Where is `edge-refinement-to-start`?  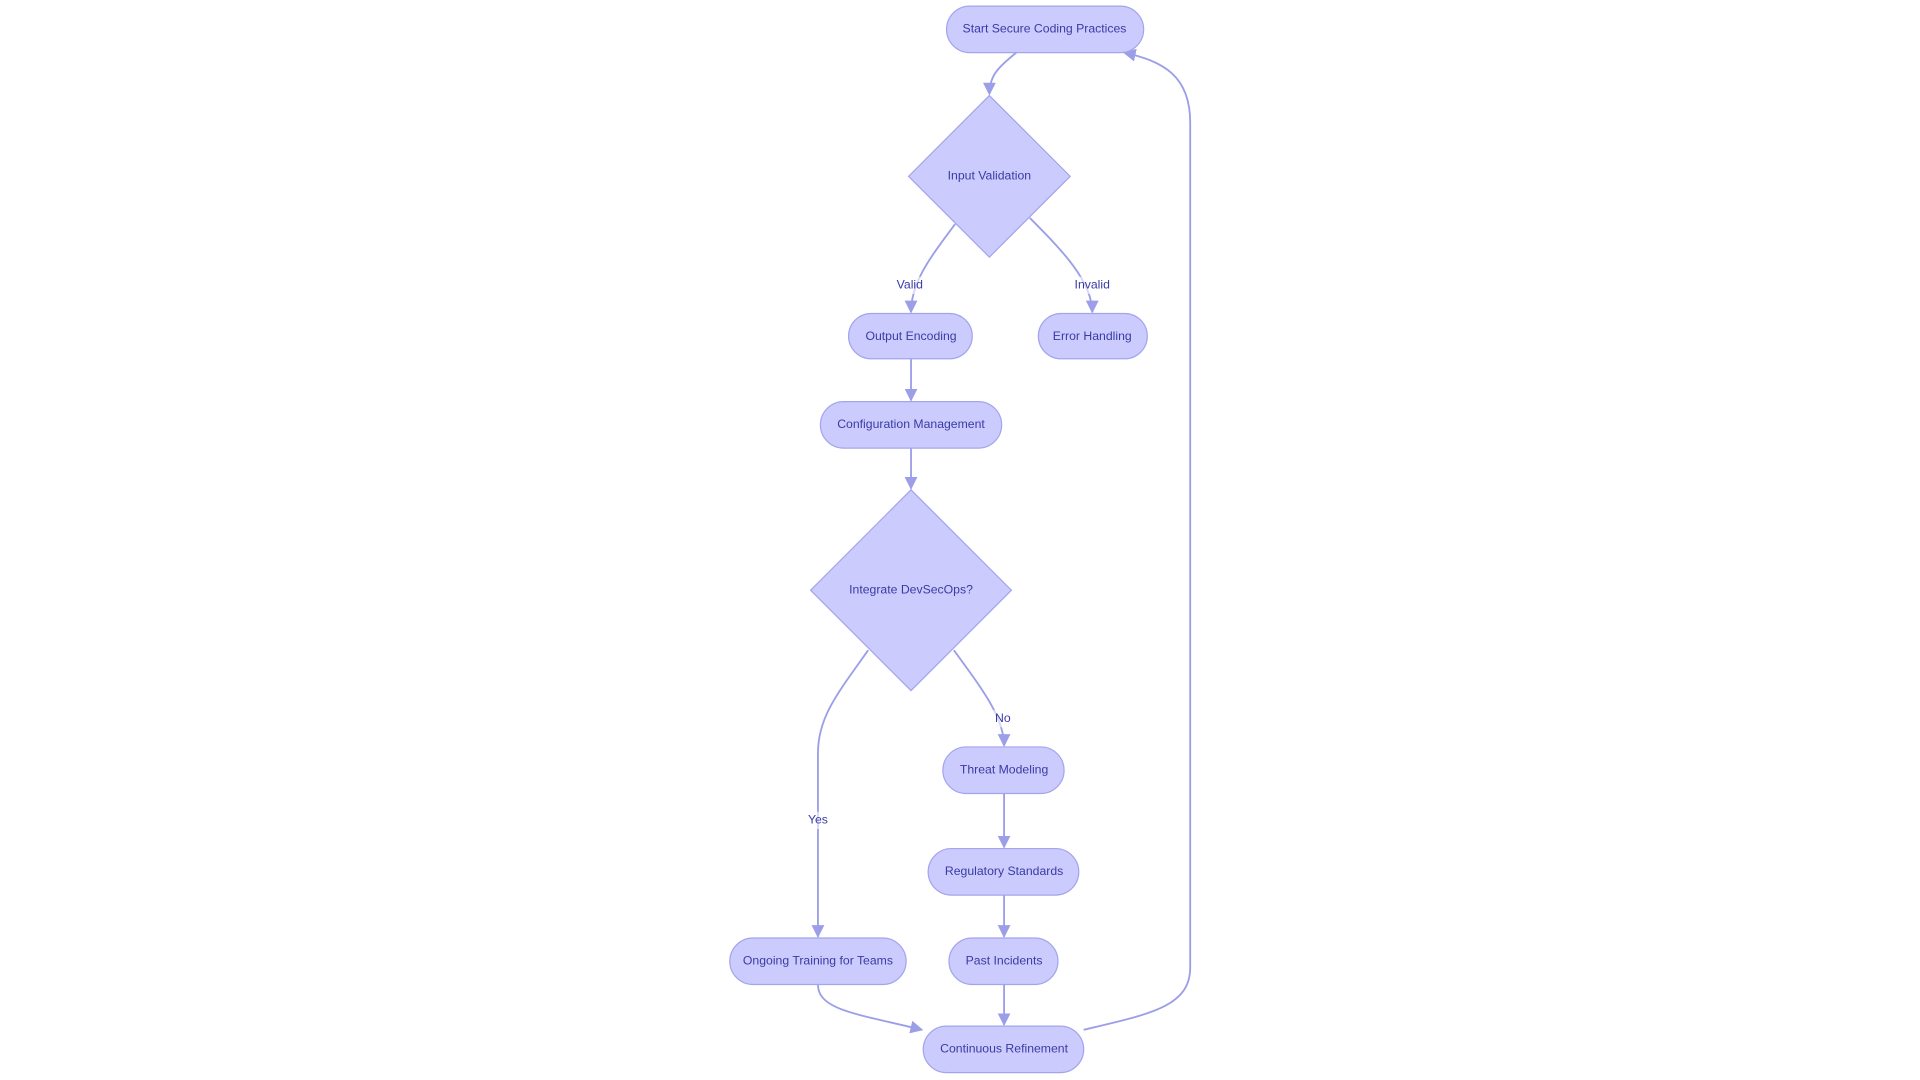
edge-refinement-to-start is located at coordinates (1137, 539).